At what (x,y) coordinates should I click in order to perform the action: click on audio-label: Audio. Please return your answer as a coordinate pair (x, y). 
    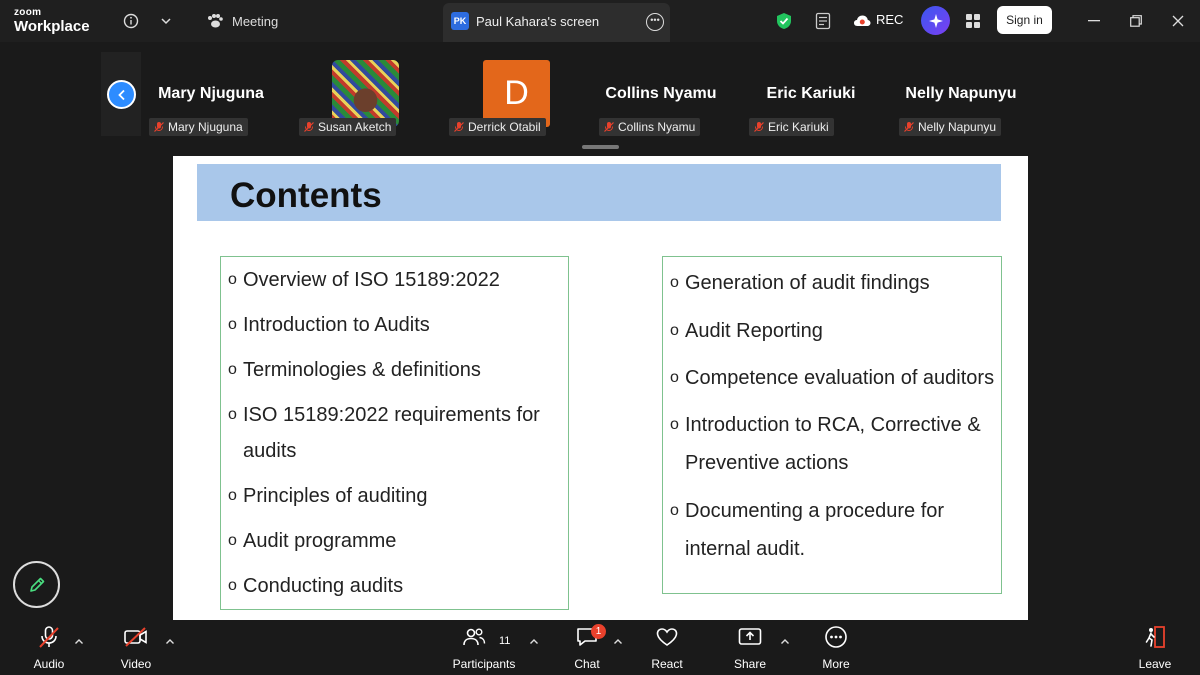
    Looking at the image, I should click on (49, 664).